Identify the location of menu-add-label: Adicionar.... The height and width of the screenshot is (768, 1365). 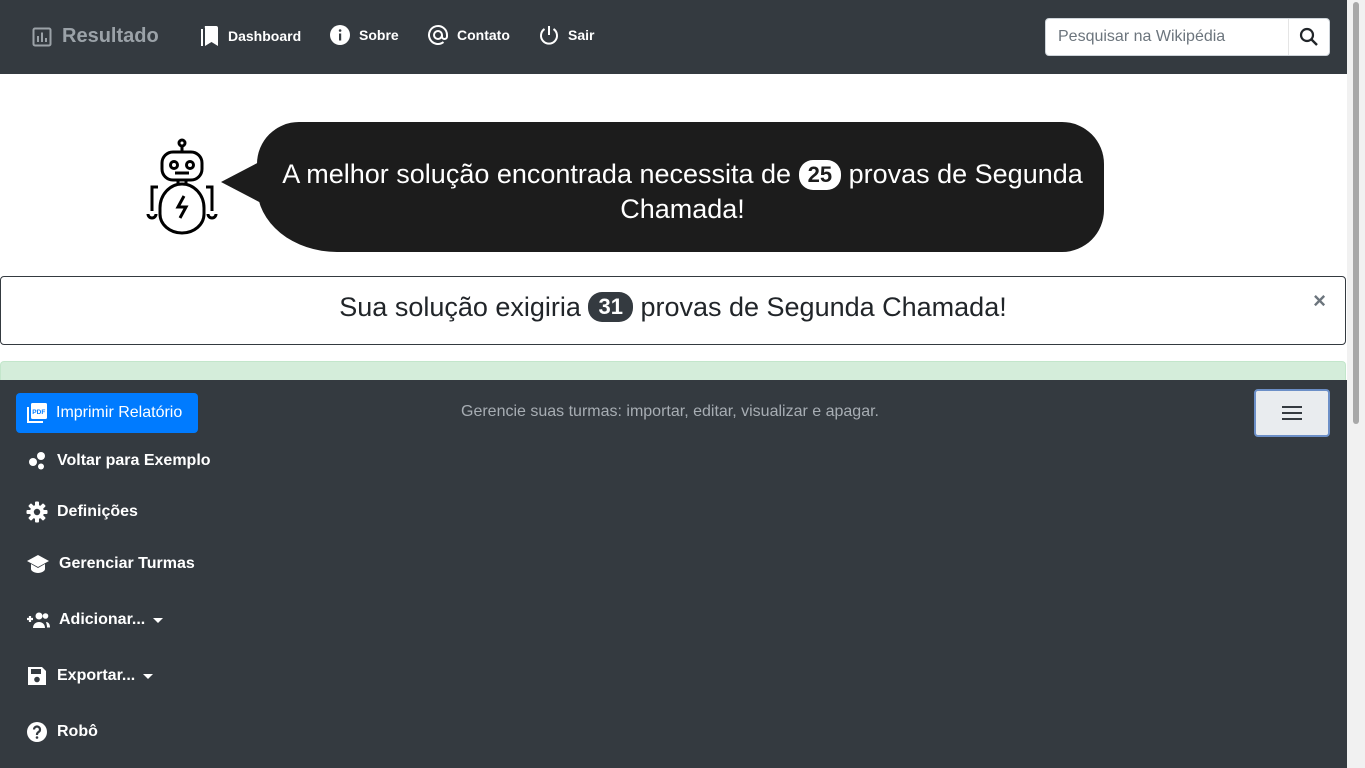
(102, 619).